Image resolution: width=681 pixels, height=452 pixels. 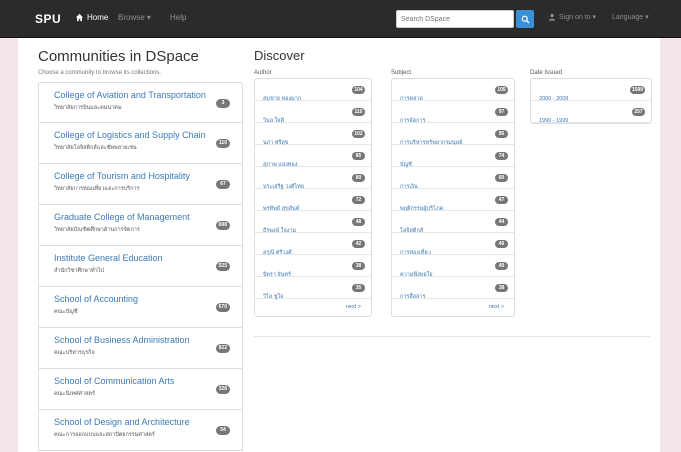 What do you see at coordinates (546, 73) in the screenshot?
I see `date-facet-label: Date Issued` at bounding box center [546, 73].